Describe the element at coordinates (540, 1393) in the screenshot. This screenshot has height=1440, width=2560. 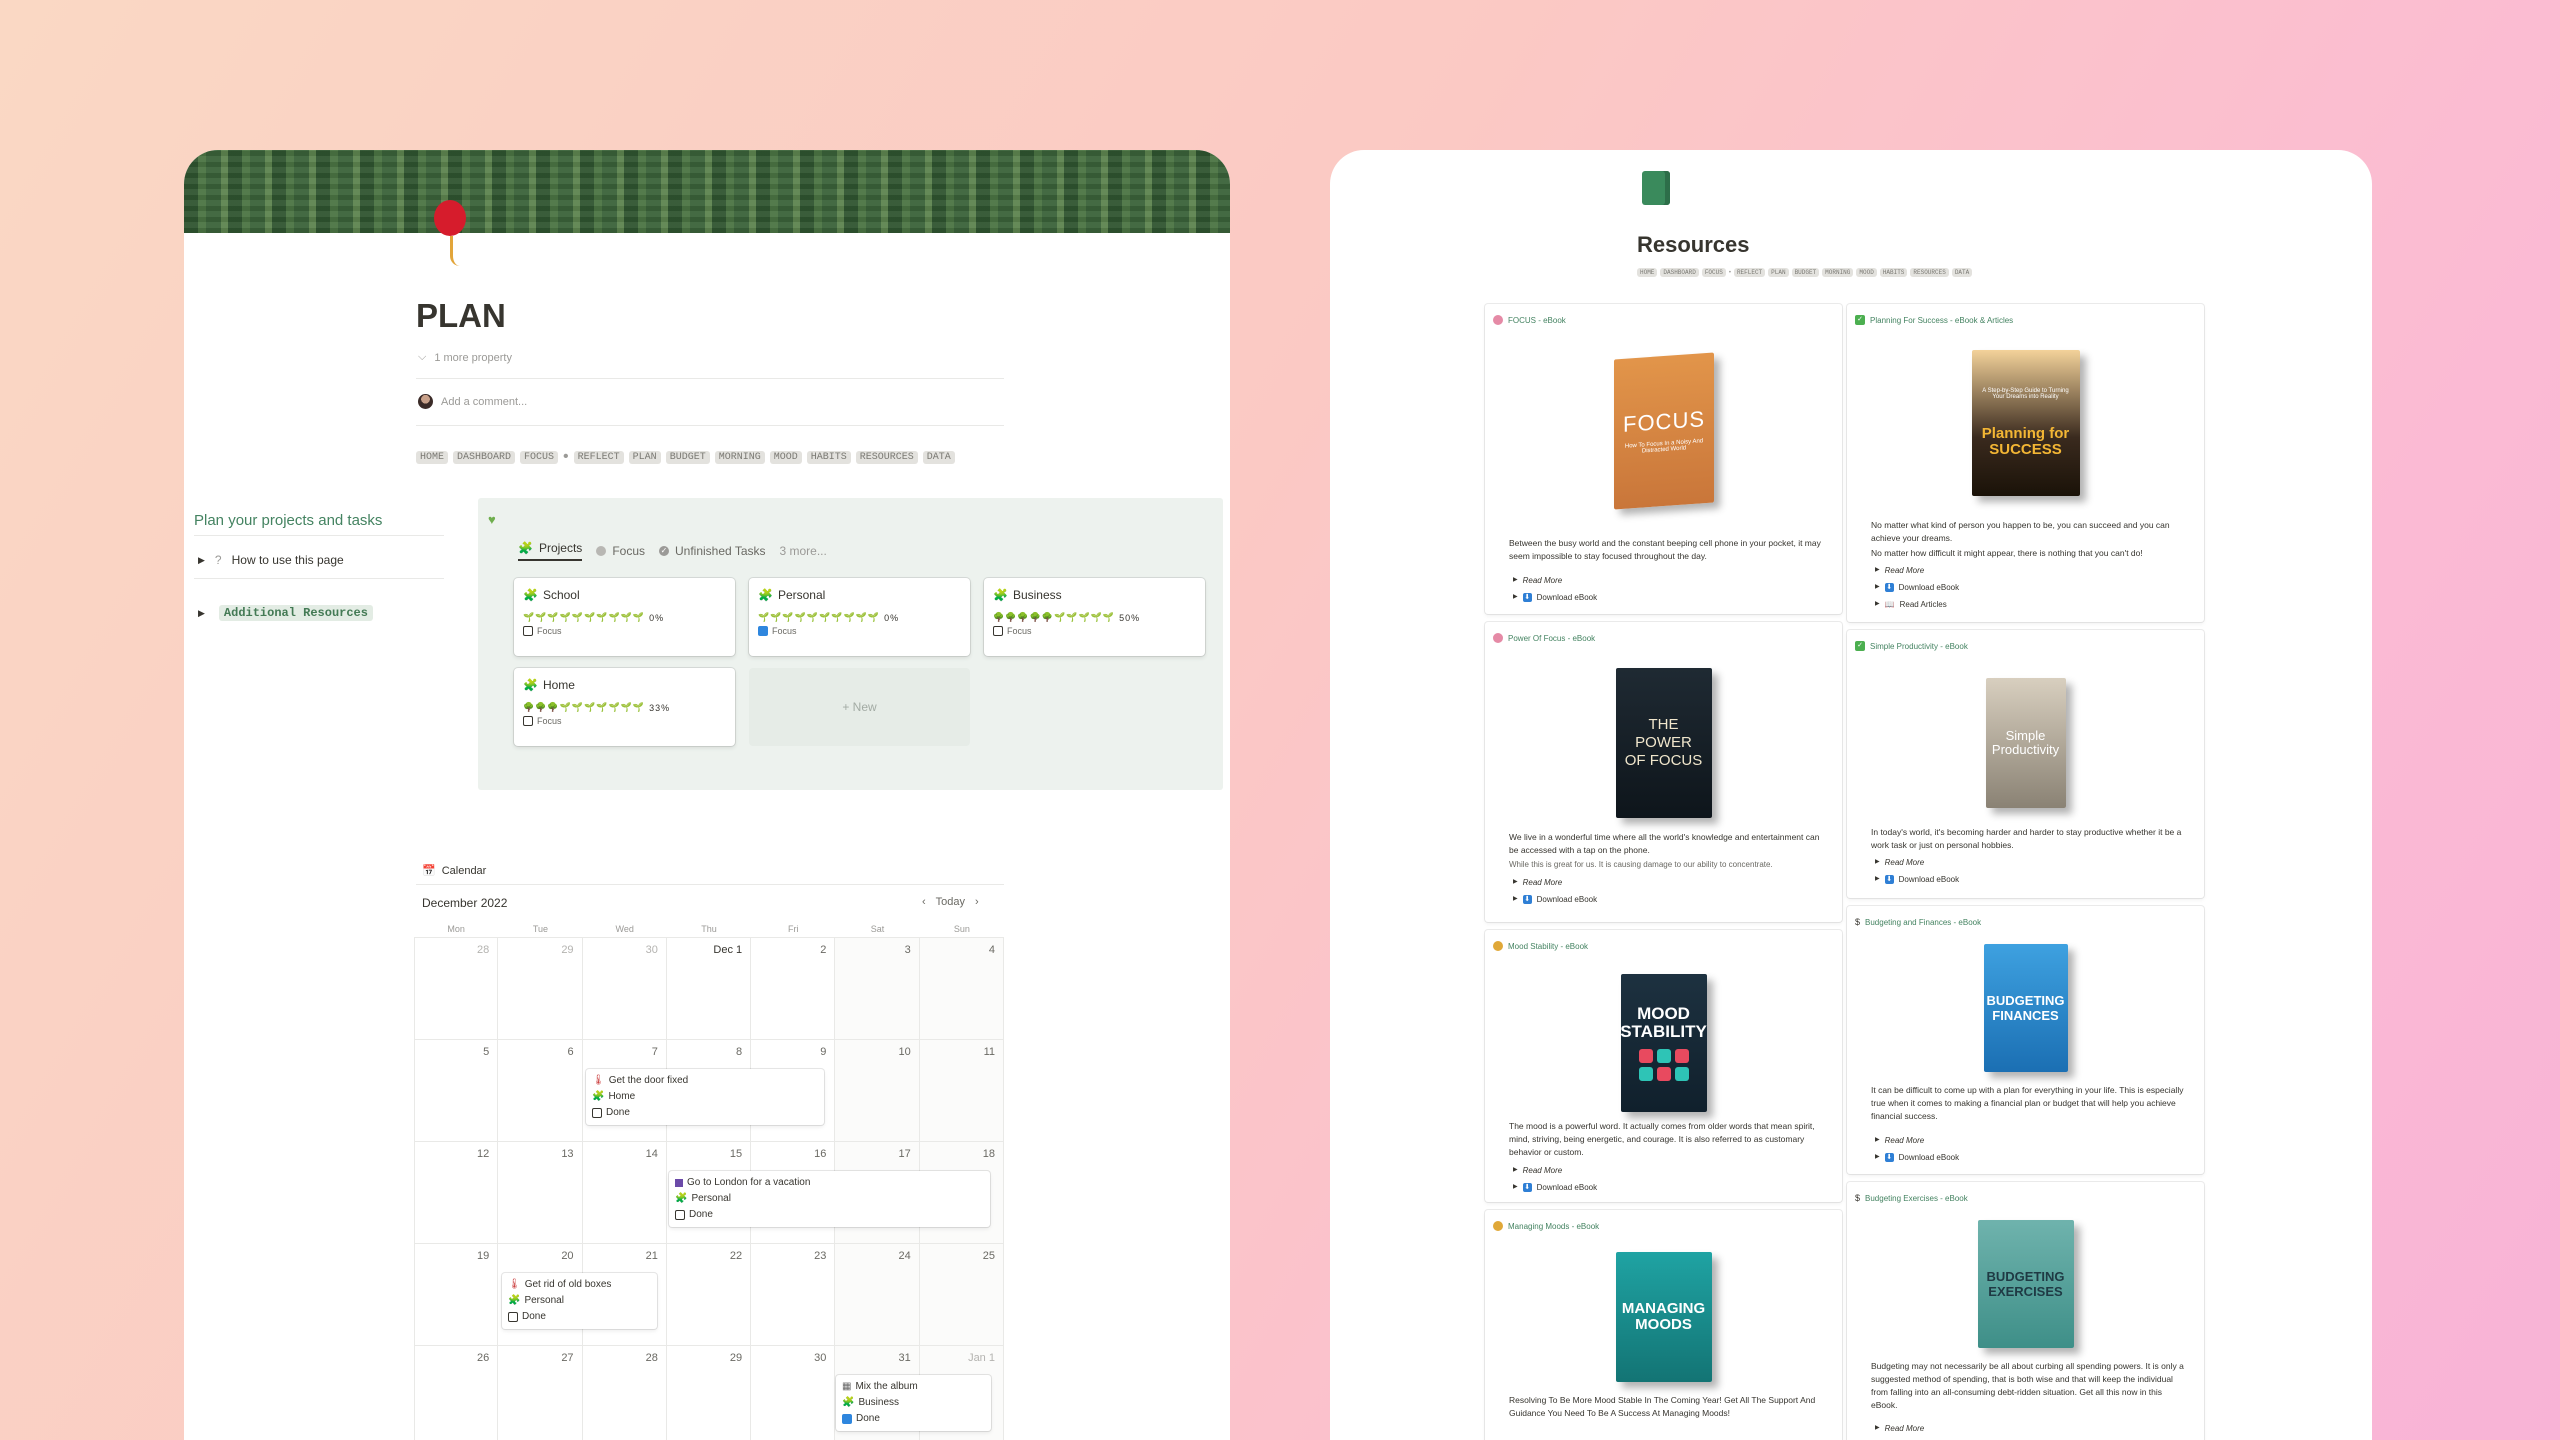
I see `calendar-day-cell: 27` at that location.